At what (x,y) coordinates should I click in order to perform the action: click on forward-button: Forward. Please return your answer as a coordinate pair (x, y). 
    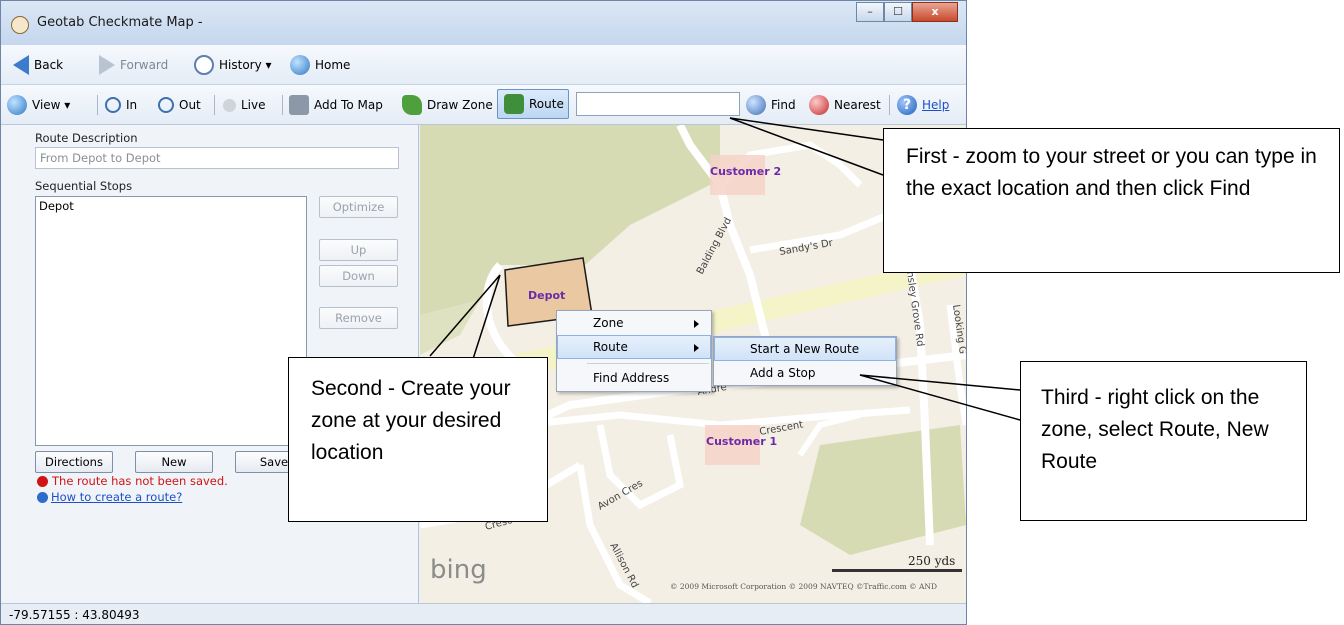
    Looking at the image, I should click on (133, 65).